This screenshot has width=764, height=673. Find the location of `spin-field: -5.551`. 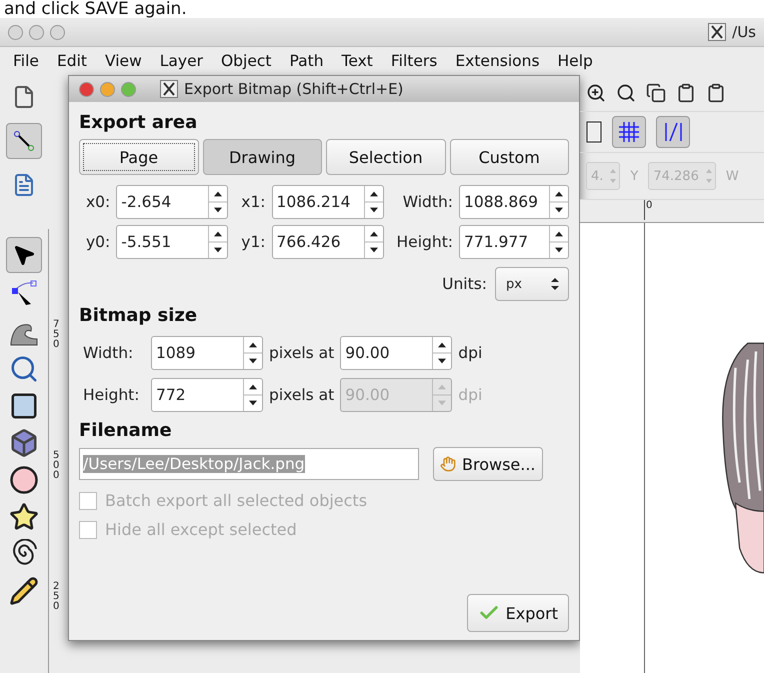

spin-field: -5.551 is located at coordinates (172, 242).